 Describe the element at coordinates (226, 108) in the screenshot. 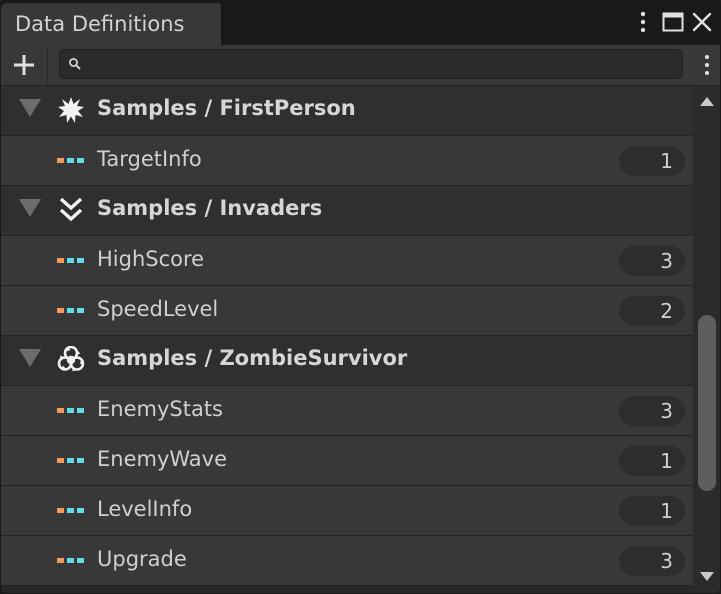

I see `group-label: Samples / FirstPerson` at that location.